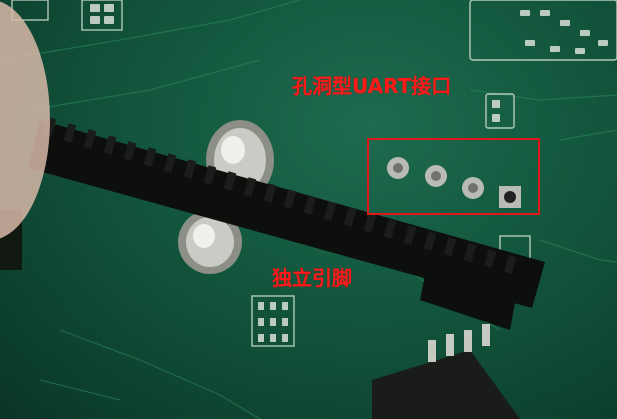 The width and height of the screenshot is (617, 419). What do you see at coordinates (25, 120) in the screenshot?
I see `finger` at bounding box center [25, 120].